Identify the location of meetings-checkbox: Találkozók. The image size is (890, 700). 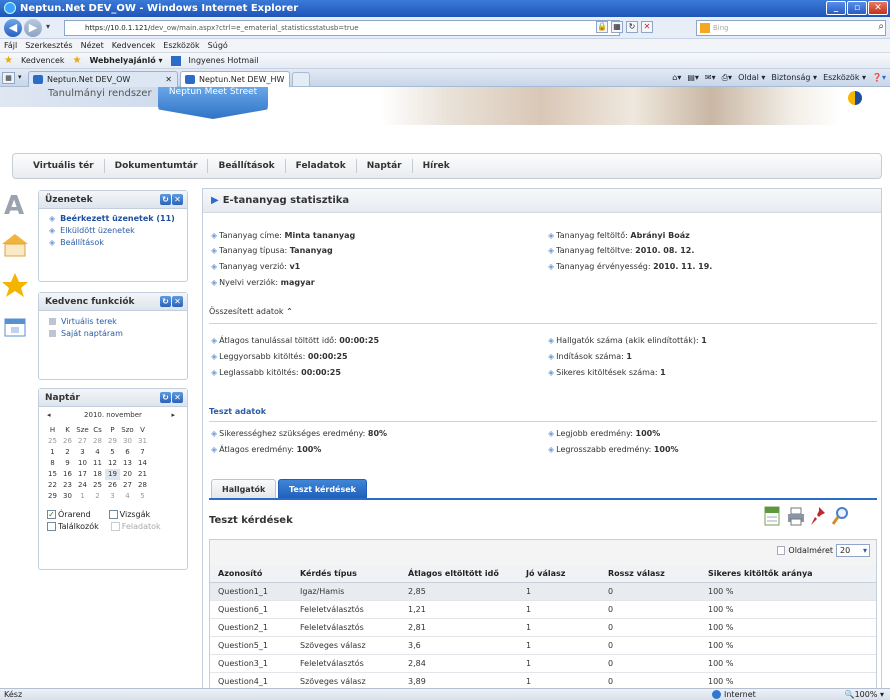
(73, 526).